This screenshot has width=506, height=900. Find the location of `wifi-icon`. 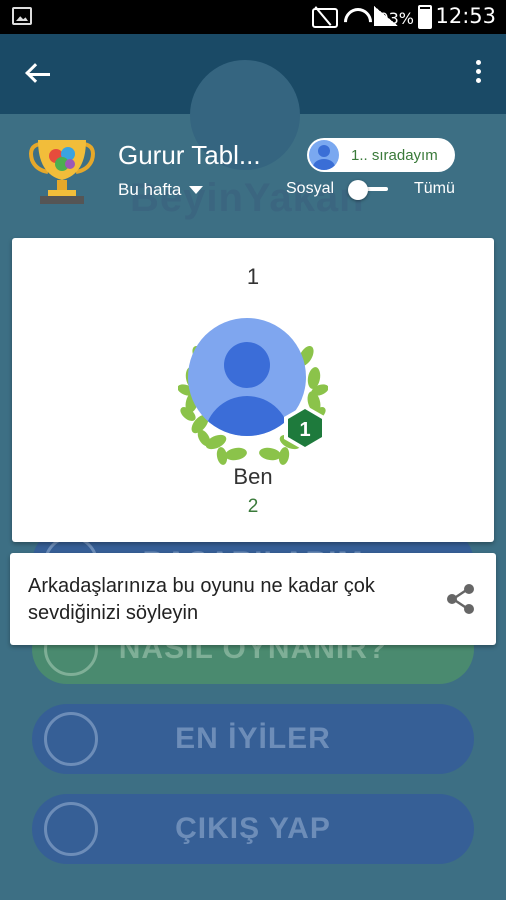

wifi-icon is located at coordinates (355, 16).